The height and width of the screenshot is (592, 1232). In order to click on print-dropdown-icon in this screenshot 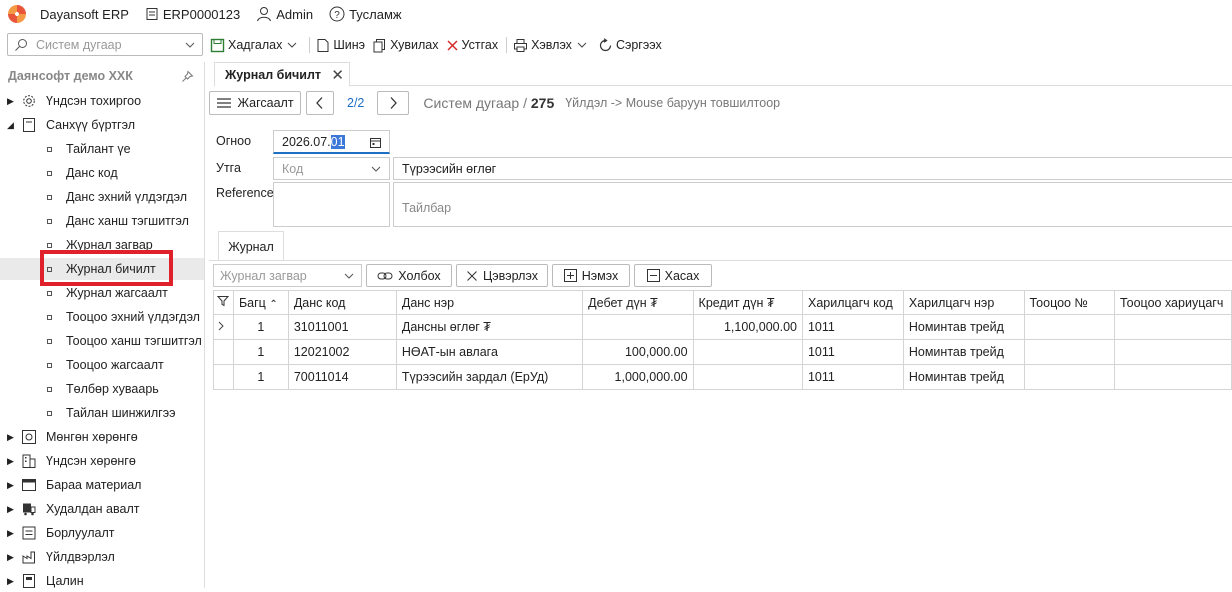, I will do `click(582, 45)`.